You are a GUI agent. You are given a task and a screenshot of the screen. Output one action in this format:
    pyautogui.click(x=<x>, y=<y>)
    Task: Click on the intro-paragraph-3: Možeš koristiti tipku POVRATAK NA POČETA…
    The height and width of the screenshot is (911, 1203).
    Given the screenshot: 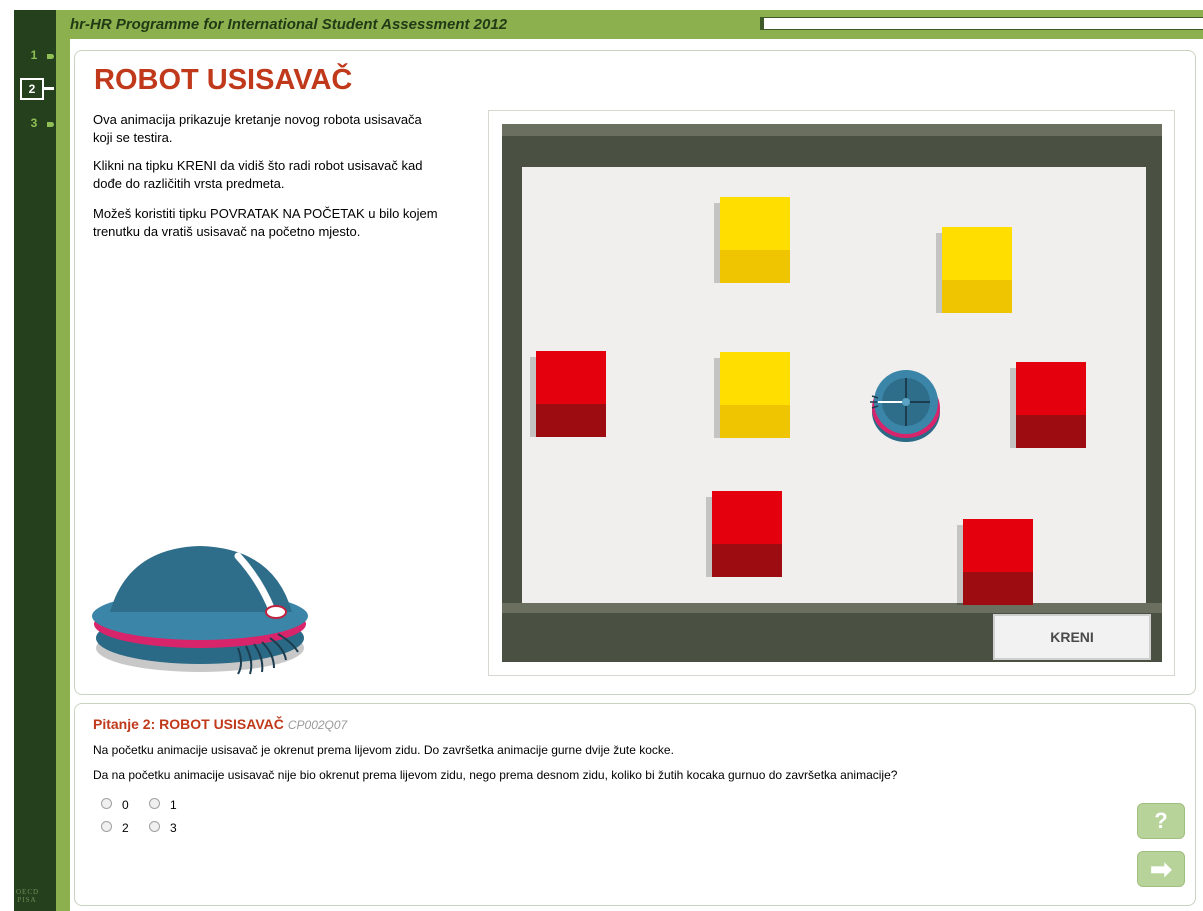 What is the action you would take?
    pyautogui.click(x=265, y=222)
    